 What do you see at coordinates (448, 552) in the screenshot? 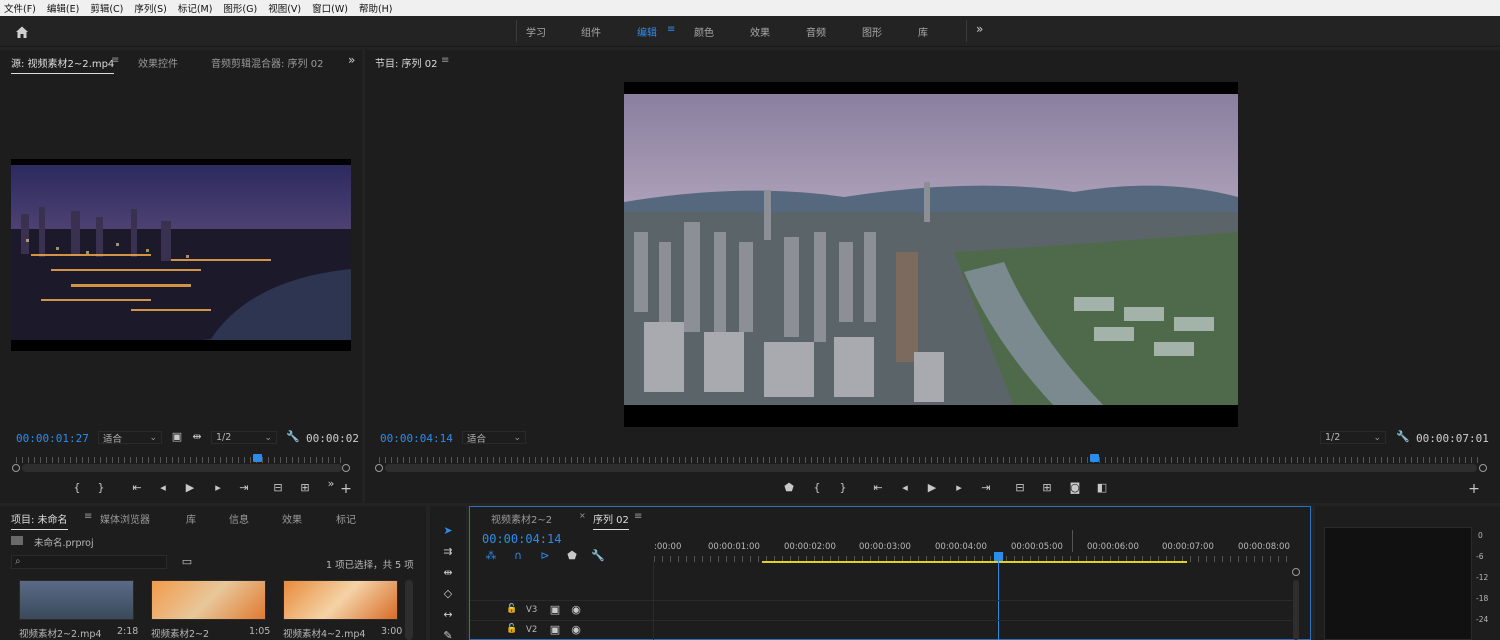
I see `track-select-tool-icon: ⇉` at bounding box center [448, 552].